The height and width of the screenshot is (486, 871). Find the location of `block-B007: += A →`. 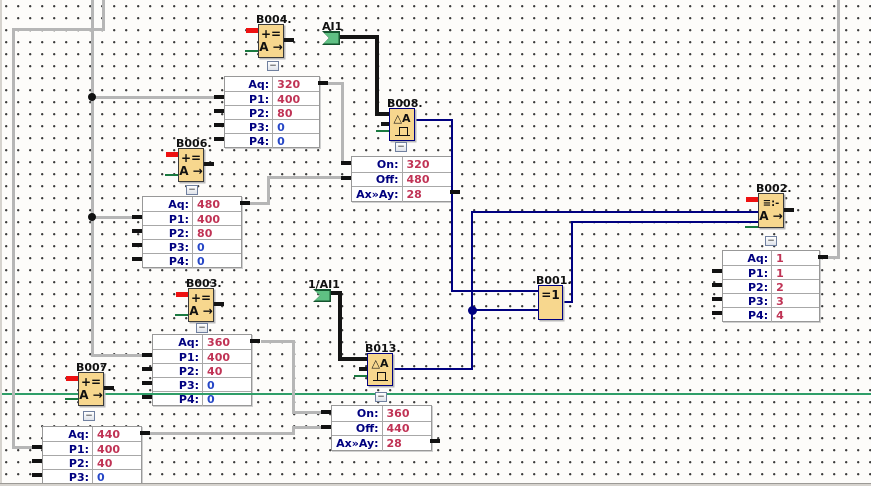

block-B007: += A → is located at coordinates (91, 389).